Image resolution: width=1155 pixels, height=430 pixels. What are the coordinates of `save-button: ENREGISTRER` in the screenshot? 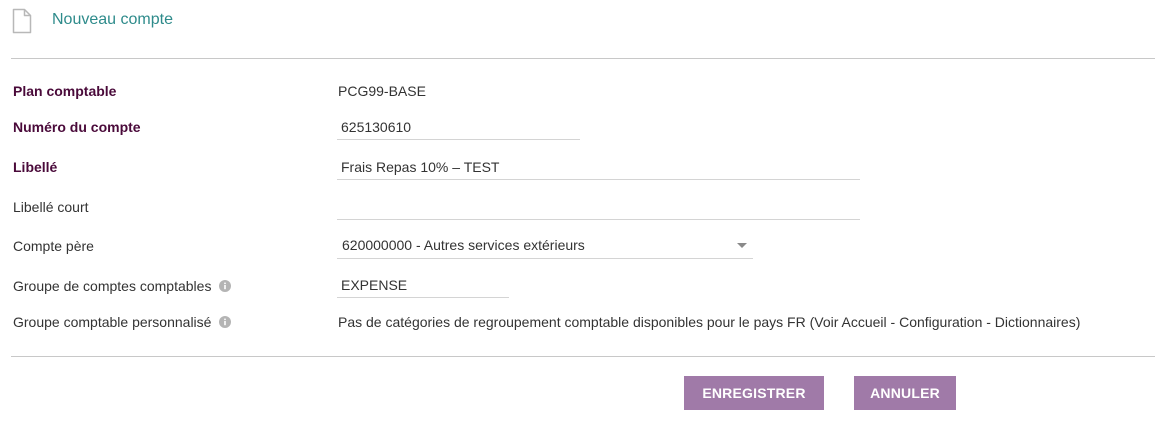 It's located at (754, 393).